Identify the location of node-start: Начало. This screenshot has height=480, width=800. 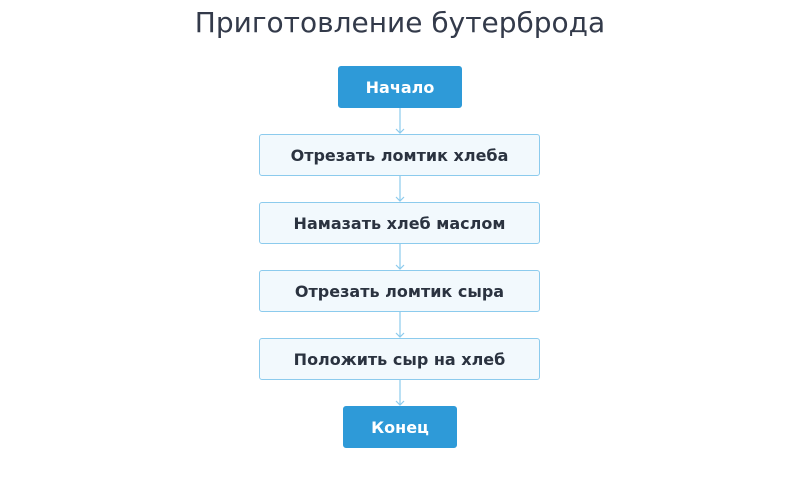
(400, 87).